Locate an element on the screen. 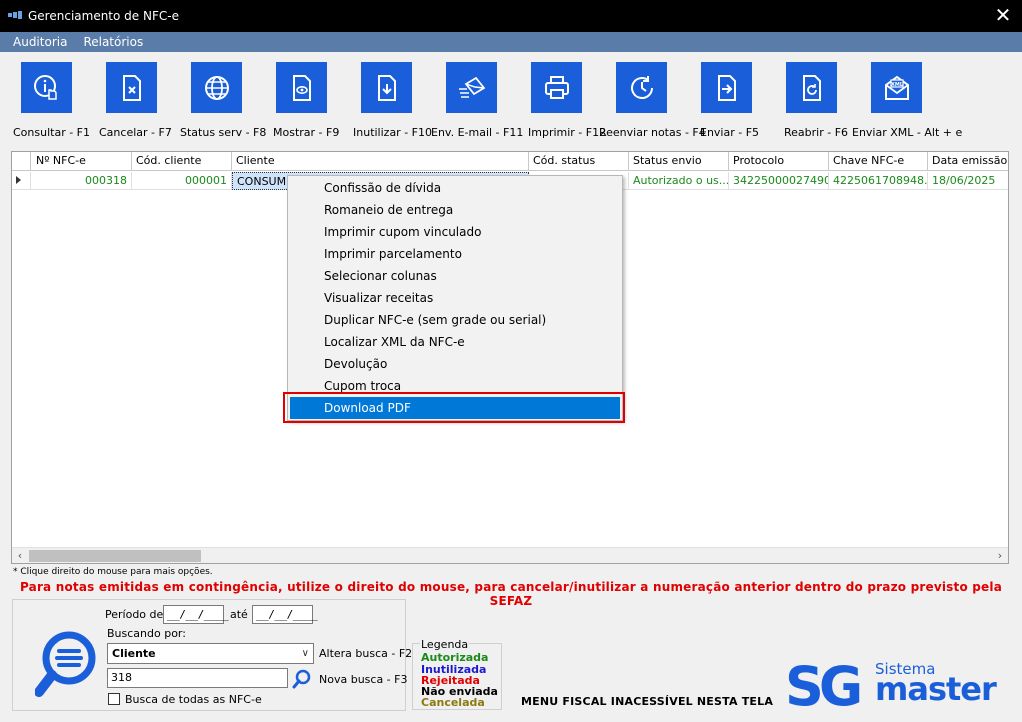  title-bar: Gerenciamento de NFC-e ✕ is located at coordinates (511, 16).